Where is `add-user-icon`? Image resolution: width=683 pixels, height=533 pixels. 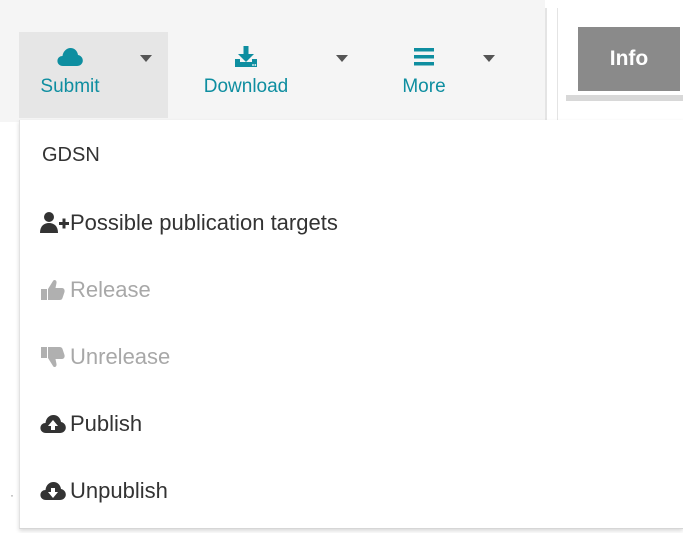 add-user-icon is located at coordinates (54, 222).